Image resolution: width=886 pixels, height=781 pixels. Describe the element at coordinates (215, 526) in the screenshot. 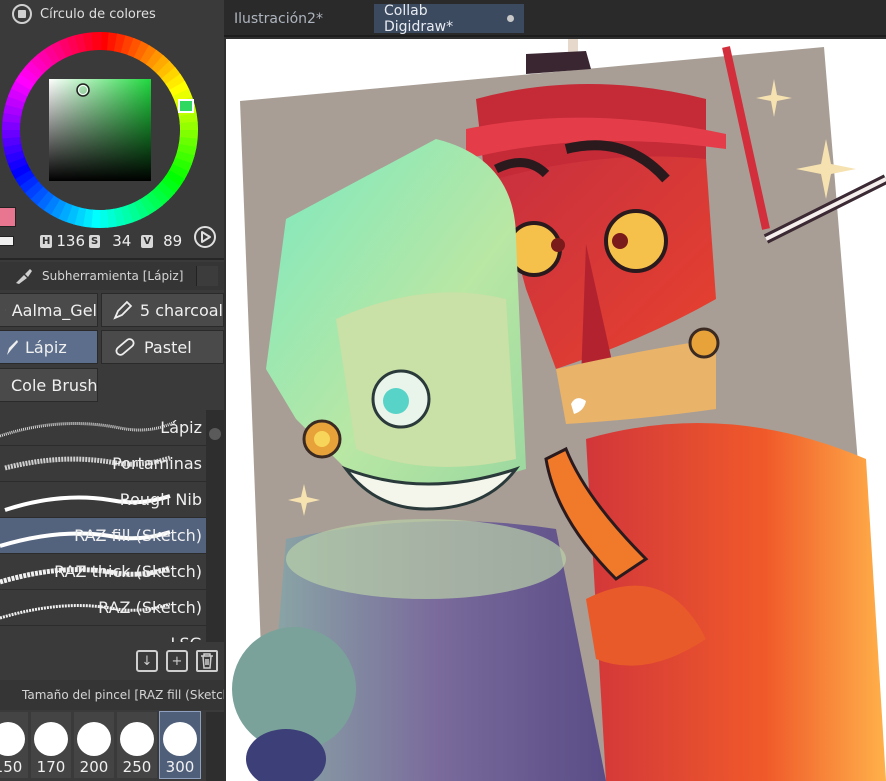

I see `brush-list-scrollbar` at that location.